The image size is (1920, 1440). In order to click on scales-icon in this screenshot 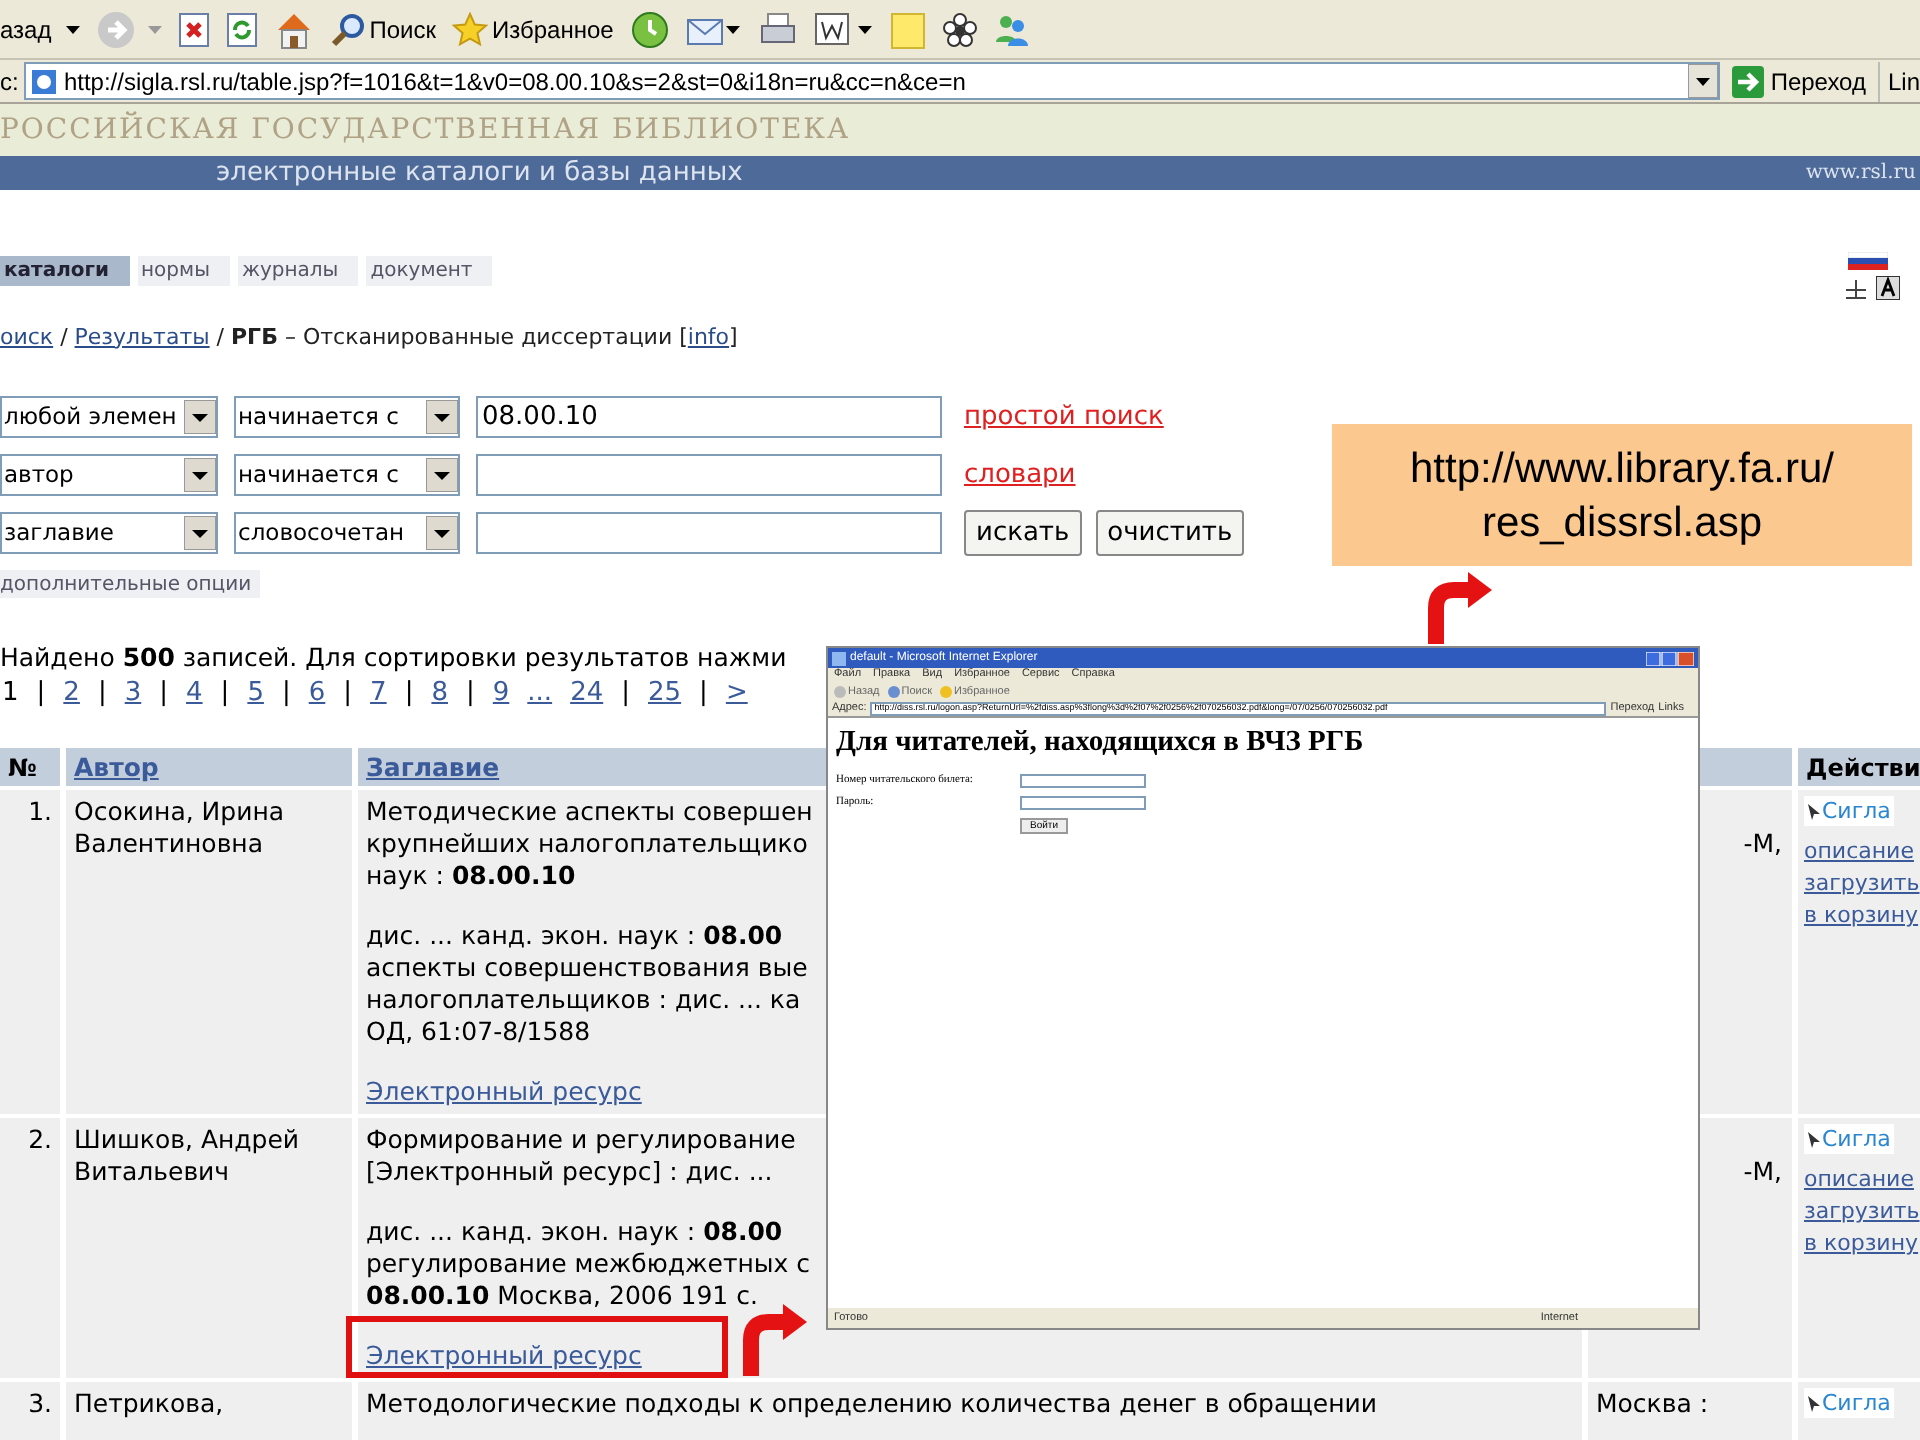, I will do `click(1856, 290)`.